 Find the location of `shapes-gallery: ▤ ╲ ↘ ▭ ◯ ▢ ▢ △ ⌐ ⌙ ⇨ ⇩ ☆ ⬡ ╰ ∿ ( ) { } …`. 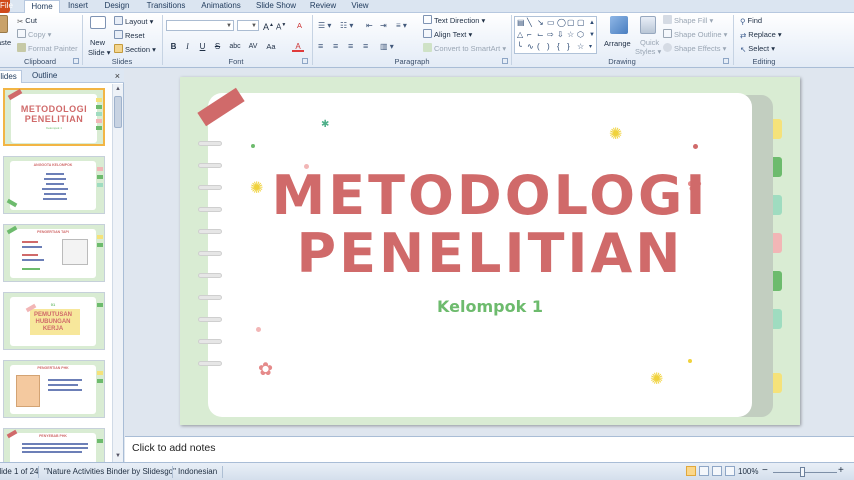

shapes-gallery: ▤ ╲ ↘ ▭ ◯ ▢ ▢ △ ⌐ ⌙ ⇨ ⇩ ☆ ⬡ ╰ ∿ ( ) { } … is located at coordinates (555, 35).